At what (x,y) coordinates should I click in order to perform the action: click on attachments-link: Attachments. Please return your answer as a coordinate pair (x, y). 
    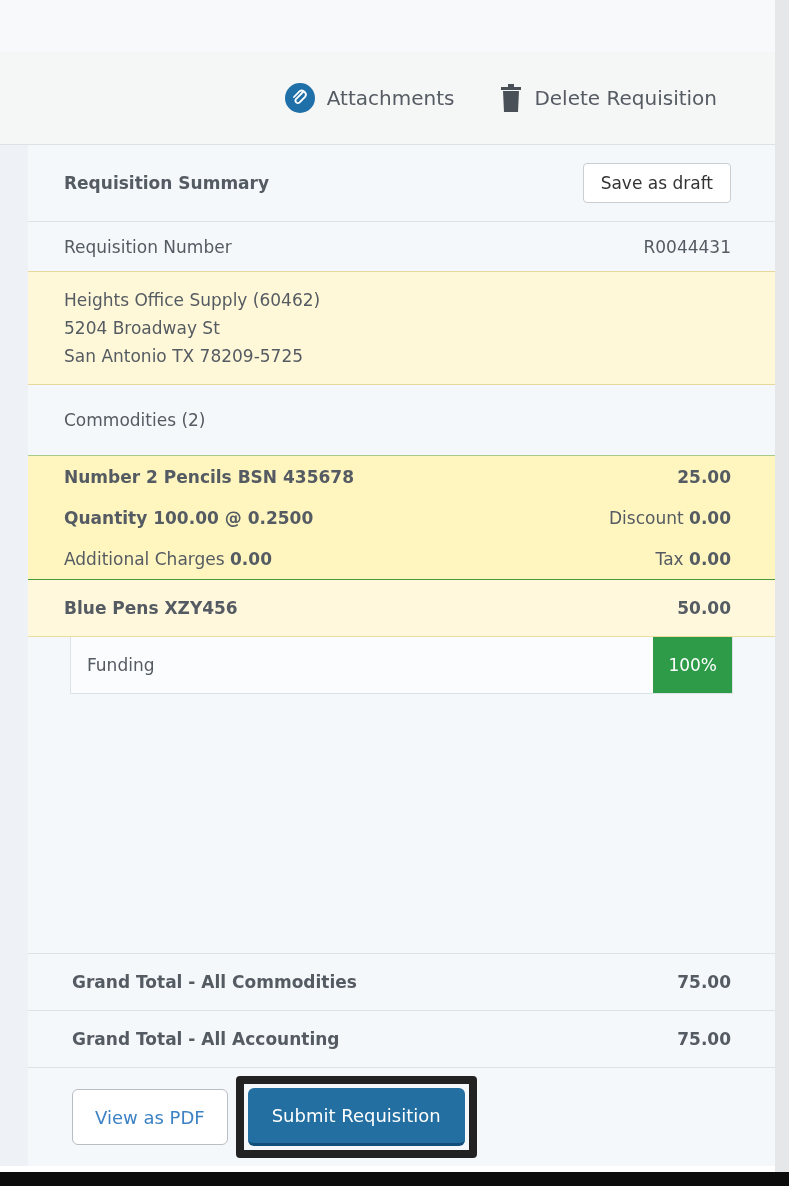
    Looking at the image, I should click on (369, 98).